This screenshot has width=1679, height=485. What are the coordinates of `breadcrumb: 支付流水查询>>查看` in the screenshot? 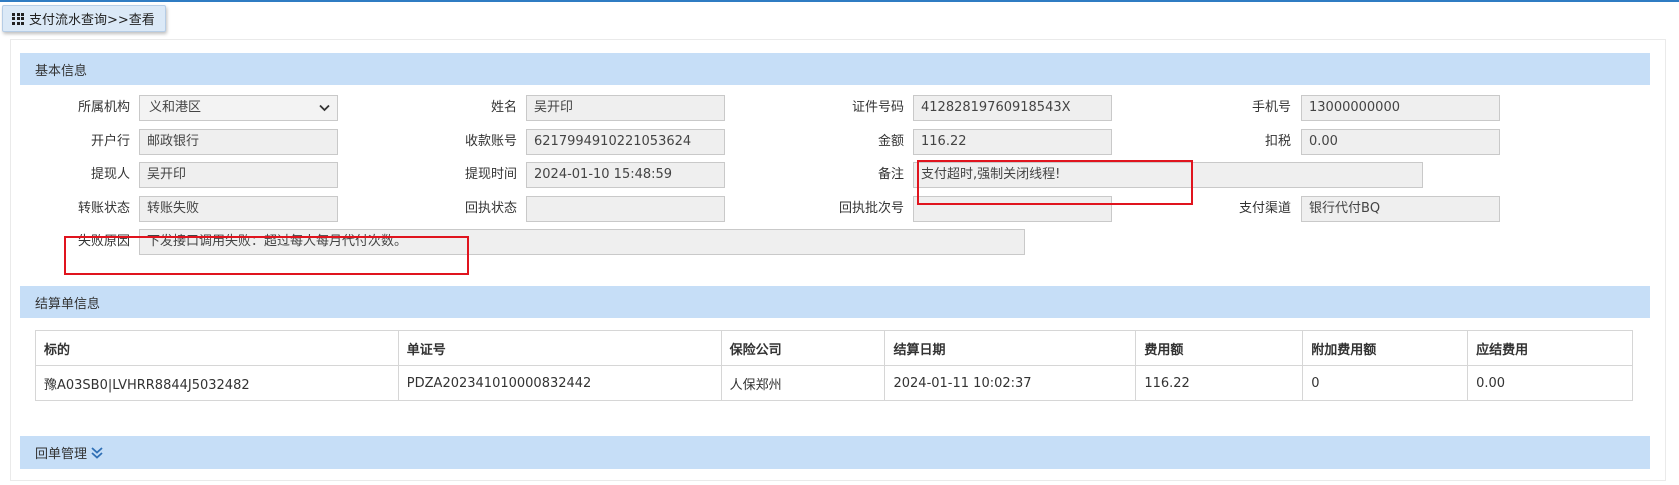 It's located at (84, 18).